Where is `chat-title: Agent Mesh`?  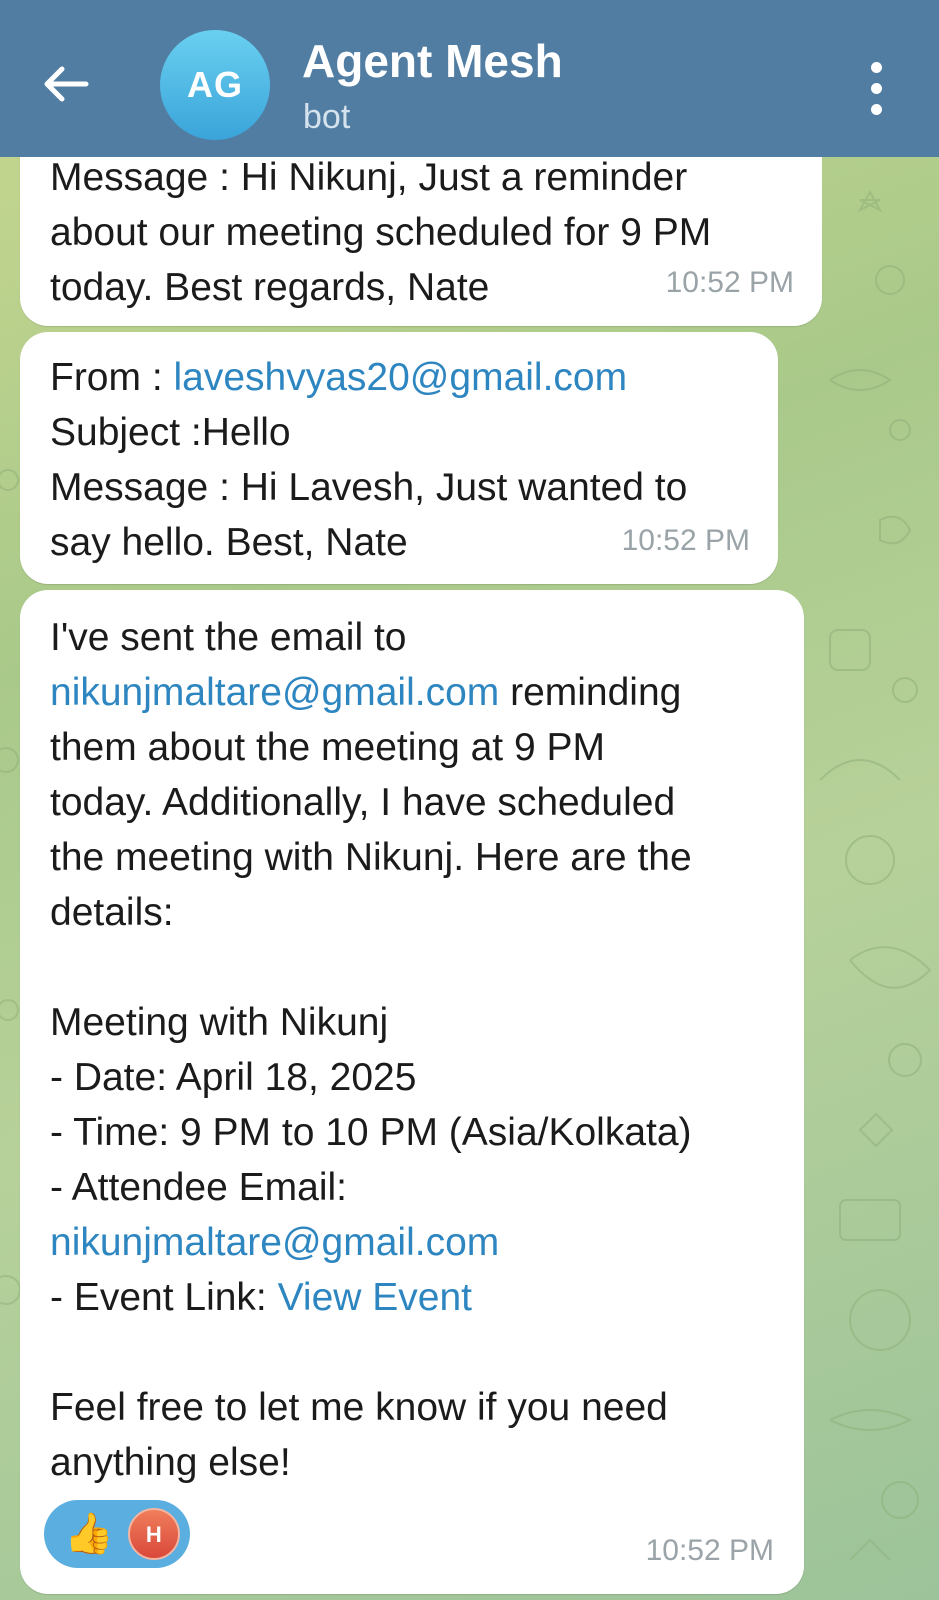
chat-title: Agent Mesh is located at coordinates (432, 61).